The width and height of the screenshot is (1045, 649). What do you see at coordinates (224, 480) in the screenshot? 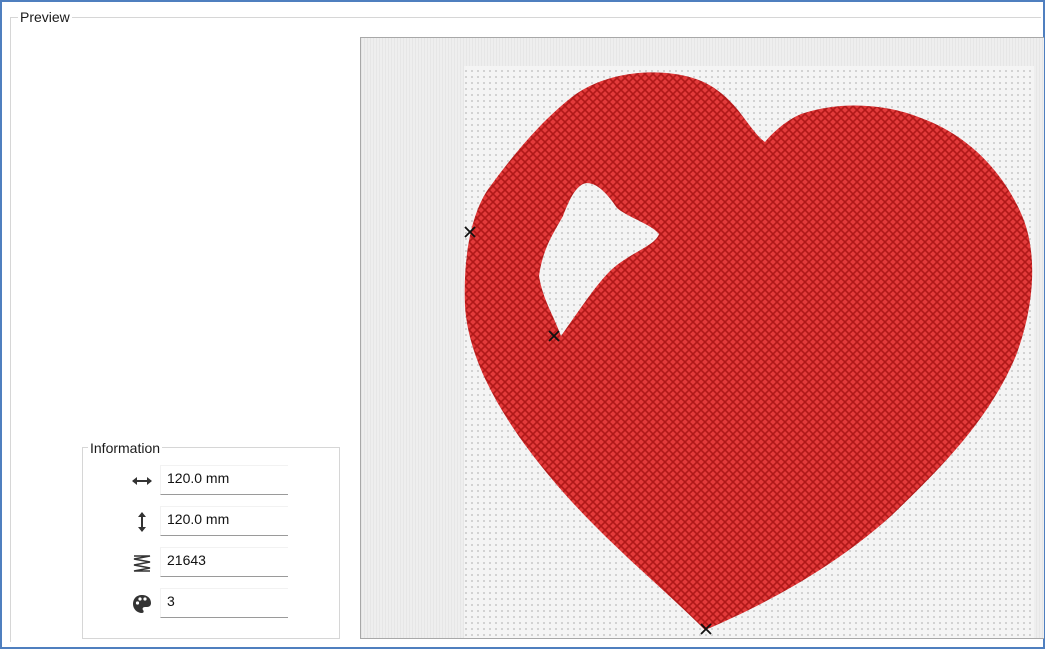
I see `width-field: 120.0 mm` at bounding box center [224, 480].